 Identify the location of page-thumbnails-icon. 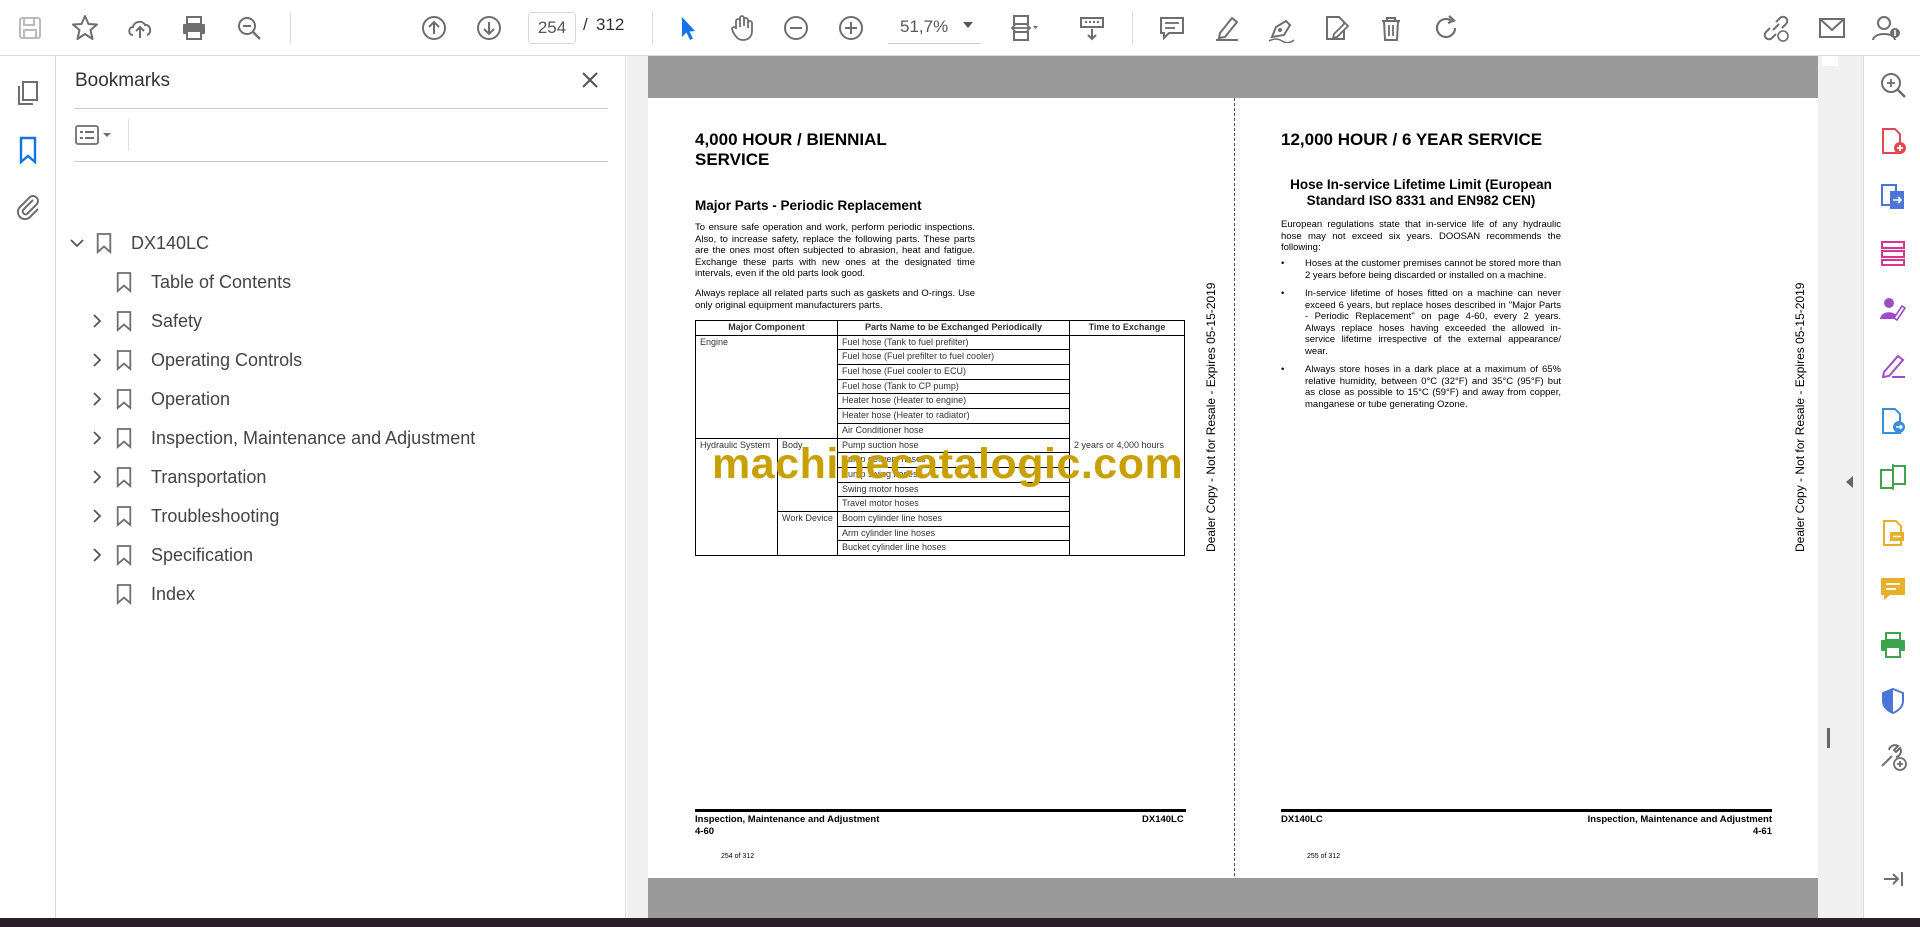
(28, 93).